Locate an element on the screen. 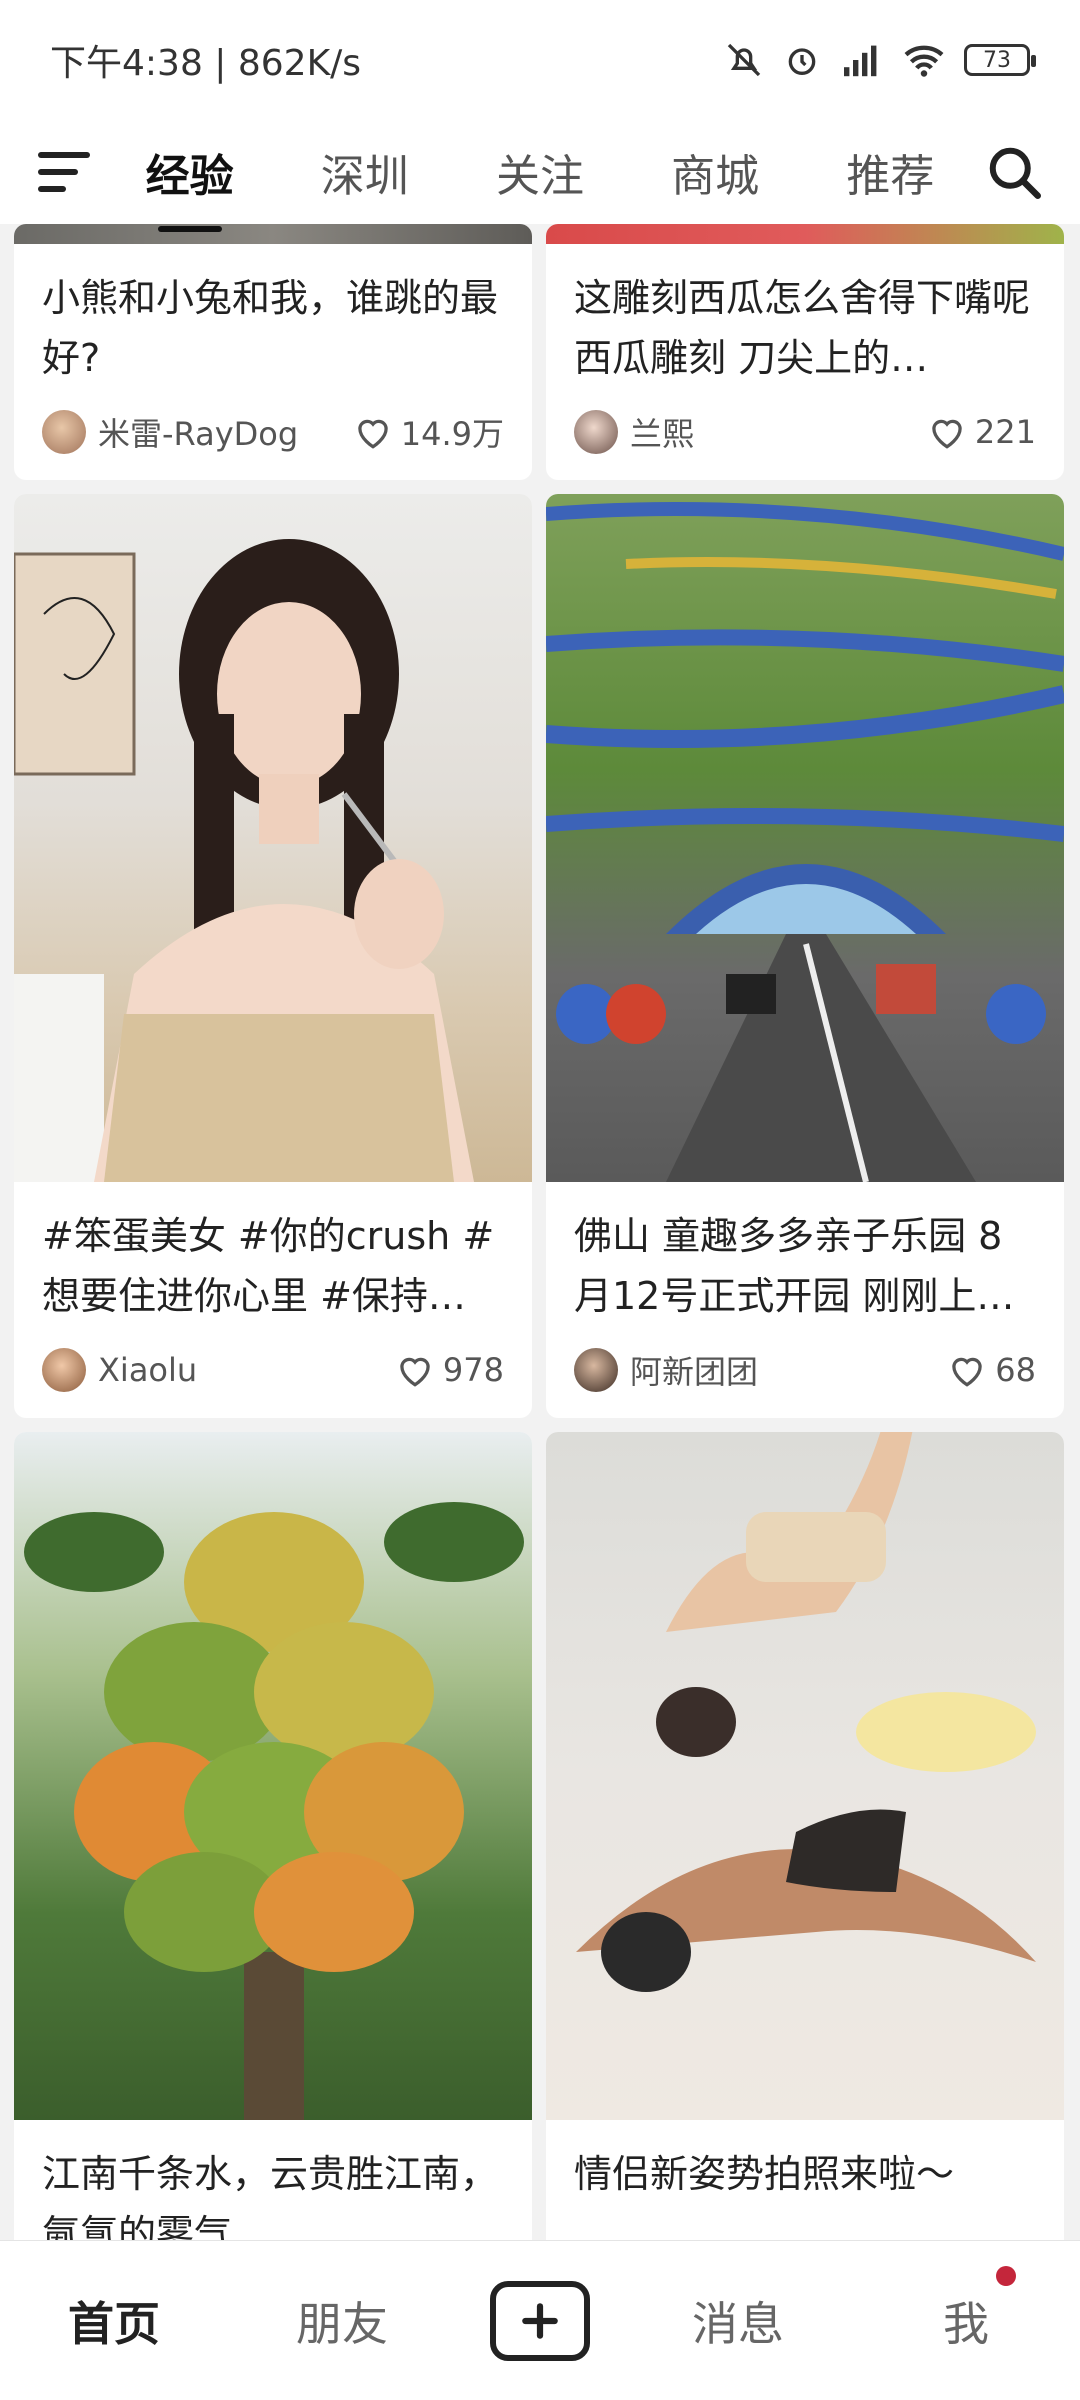  author-name: Xiaolu is located at coordinates (246, 1370).